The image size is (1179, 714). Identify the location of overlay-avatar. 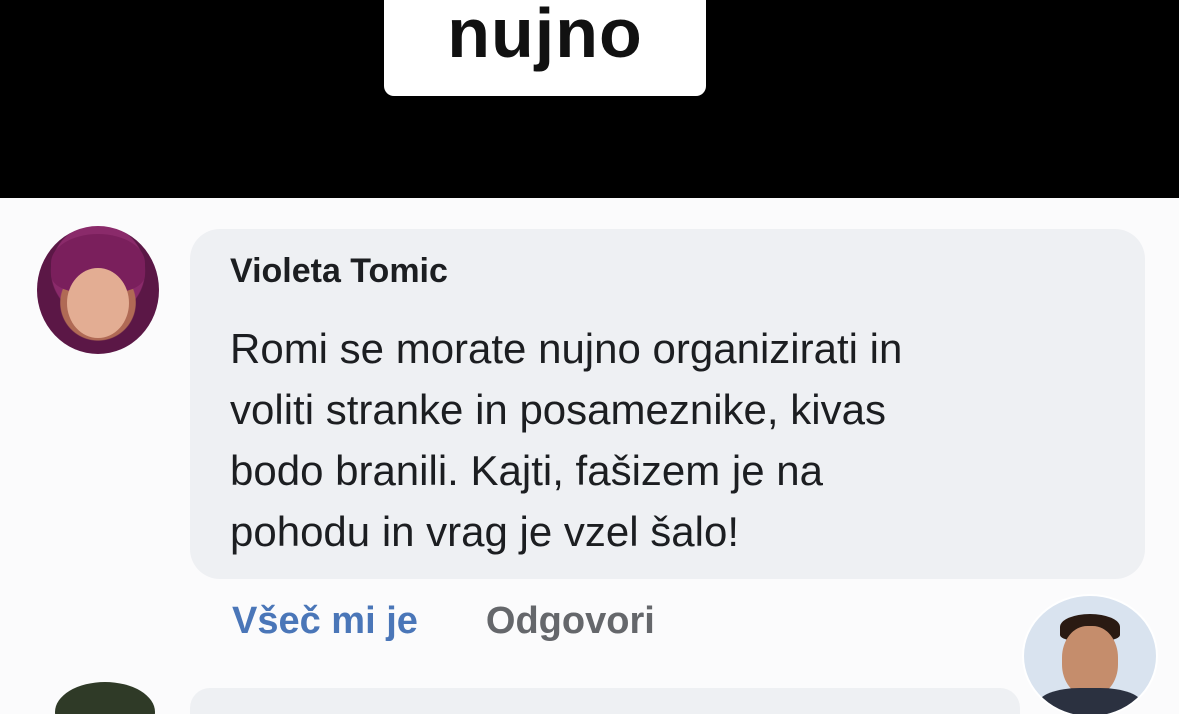
(1090, 654).